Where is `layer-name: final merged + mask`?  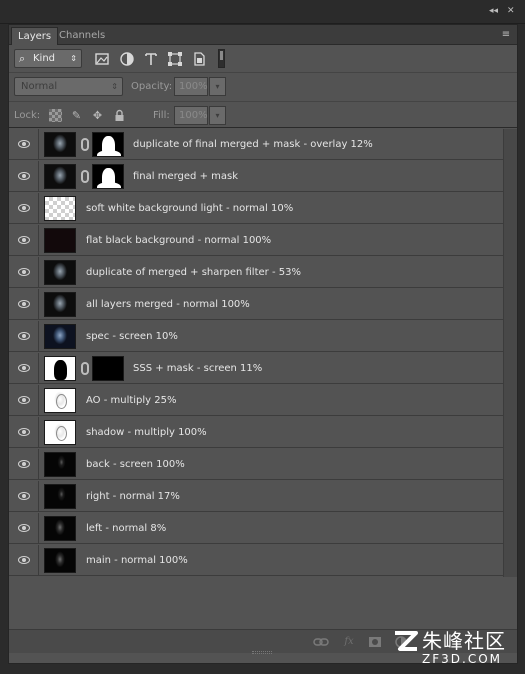 layer-name: final merged + mask is located at coordinates (185, 176).